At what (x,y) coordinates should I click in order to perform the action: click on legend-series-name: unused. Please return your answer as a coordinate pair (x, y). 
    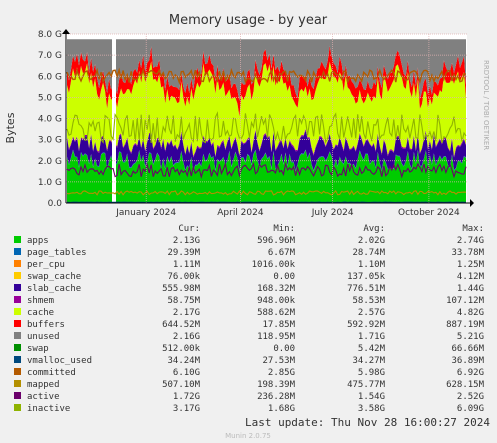
    Looking at the image, I should click on (43, 337).